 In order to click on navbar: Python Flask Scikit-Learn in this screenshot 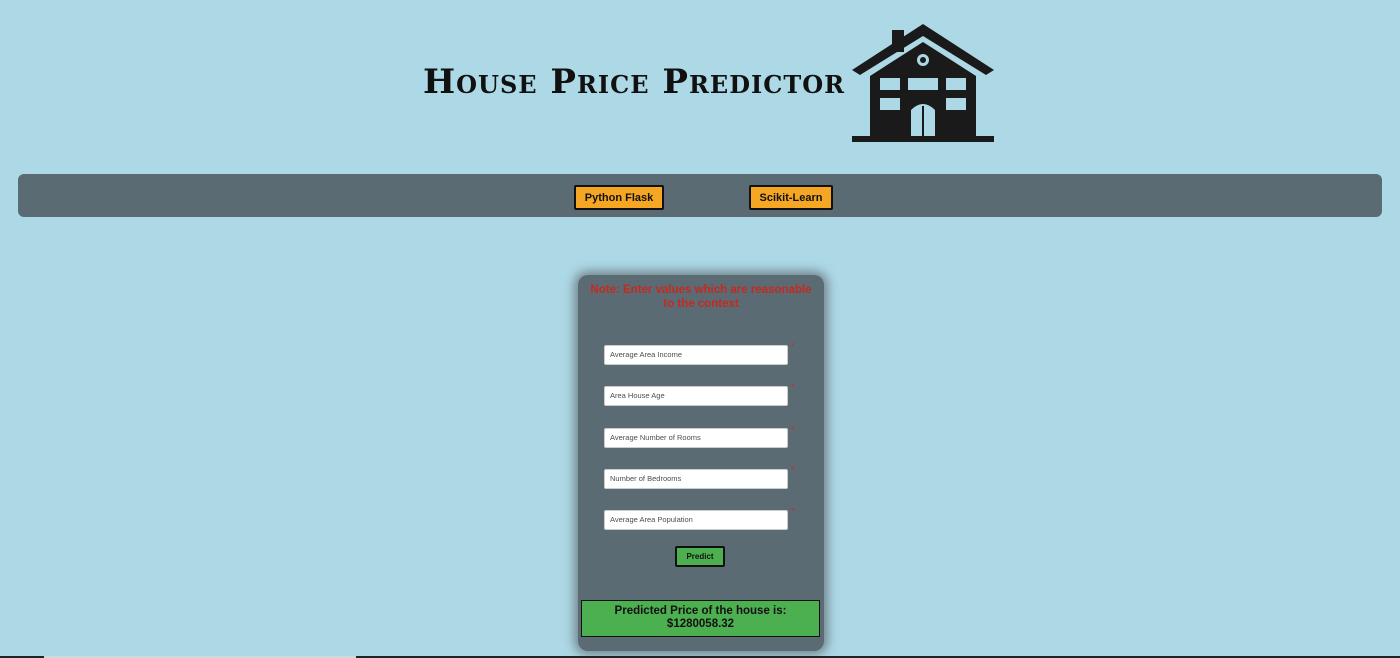, I will do `click(700, 195)`.